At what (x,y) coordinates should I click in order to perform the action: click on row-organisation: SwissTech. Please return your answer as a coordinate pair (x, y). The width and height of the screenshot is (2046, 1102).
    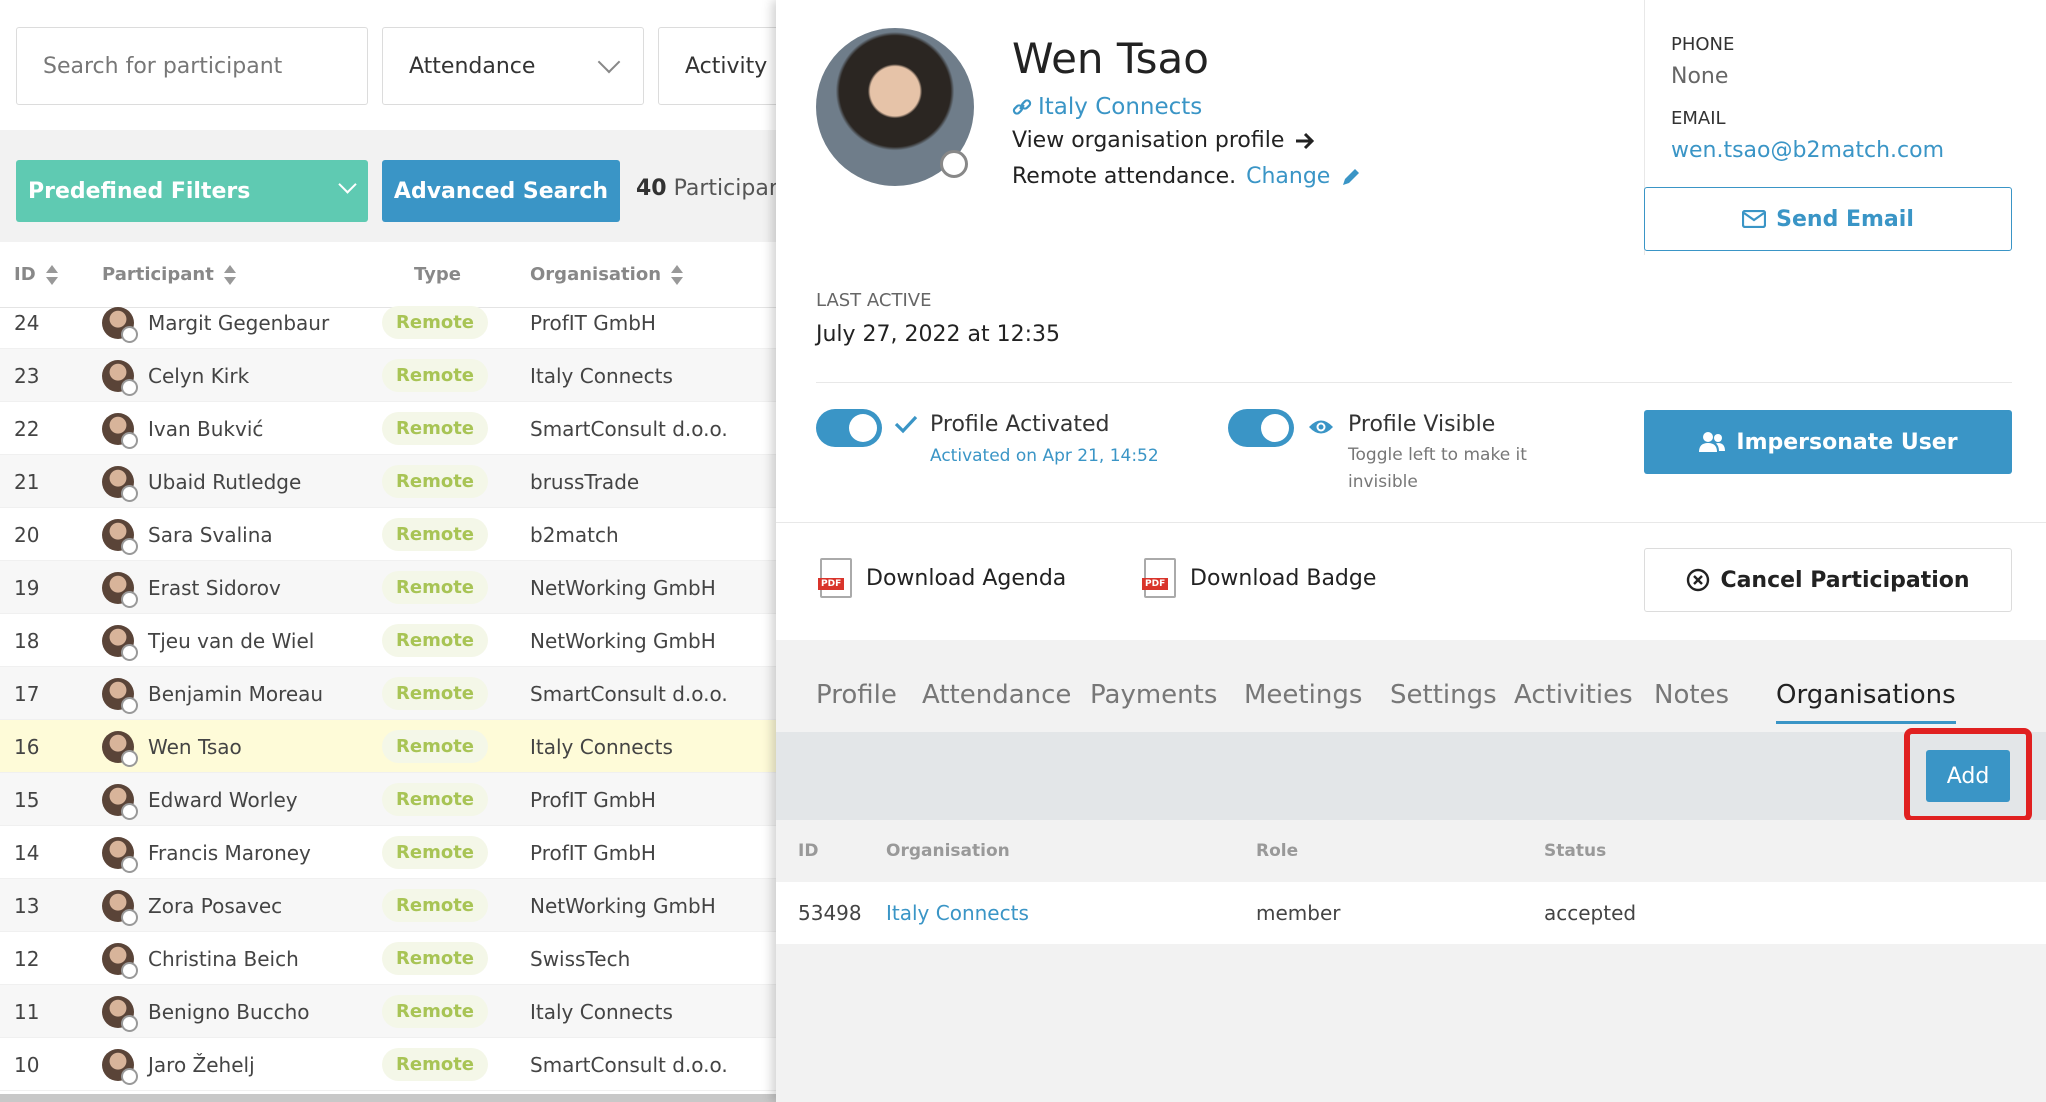
    Looking at the image, I should click on (580, 958).